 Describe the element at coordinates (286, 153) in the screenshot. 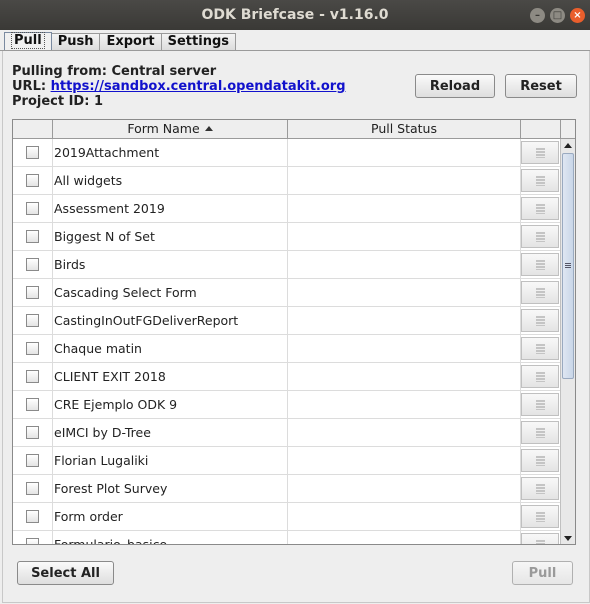

I see `table-row: 2019Attachment` at that location.